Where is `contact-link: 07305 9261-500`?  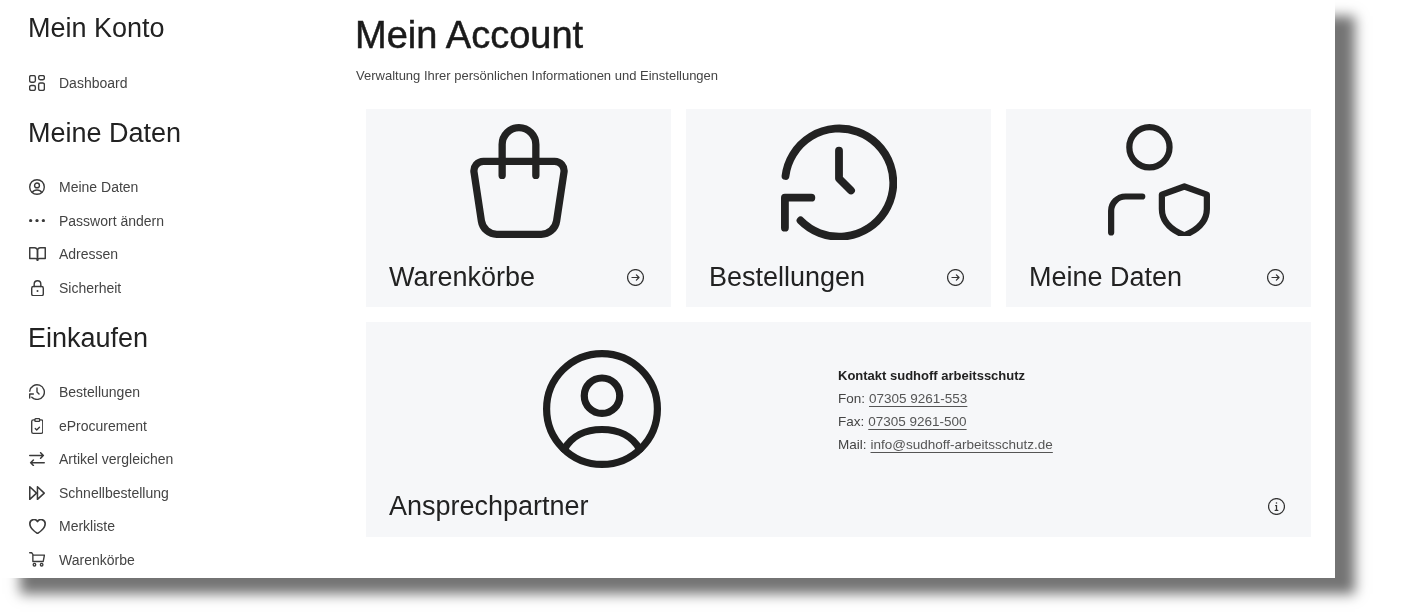
contact-link: 07305 9261-500 is located at coordinates (917, 421).